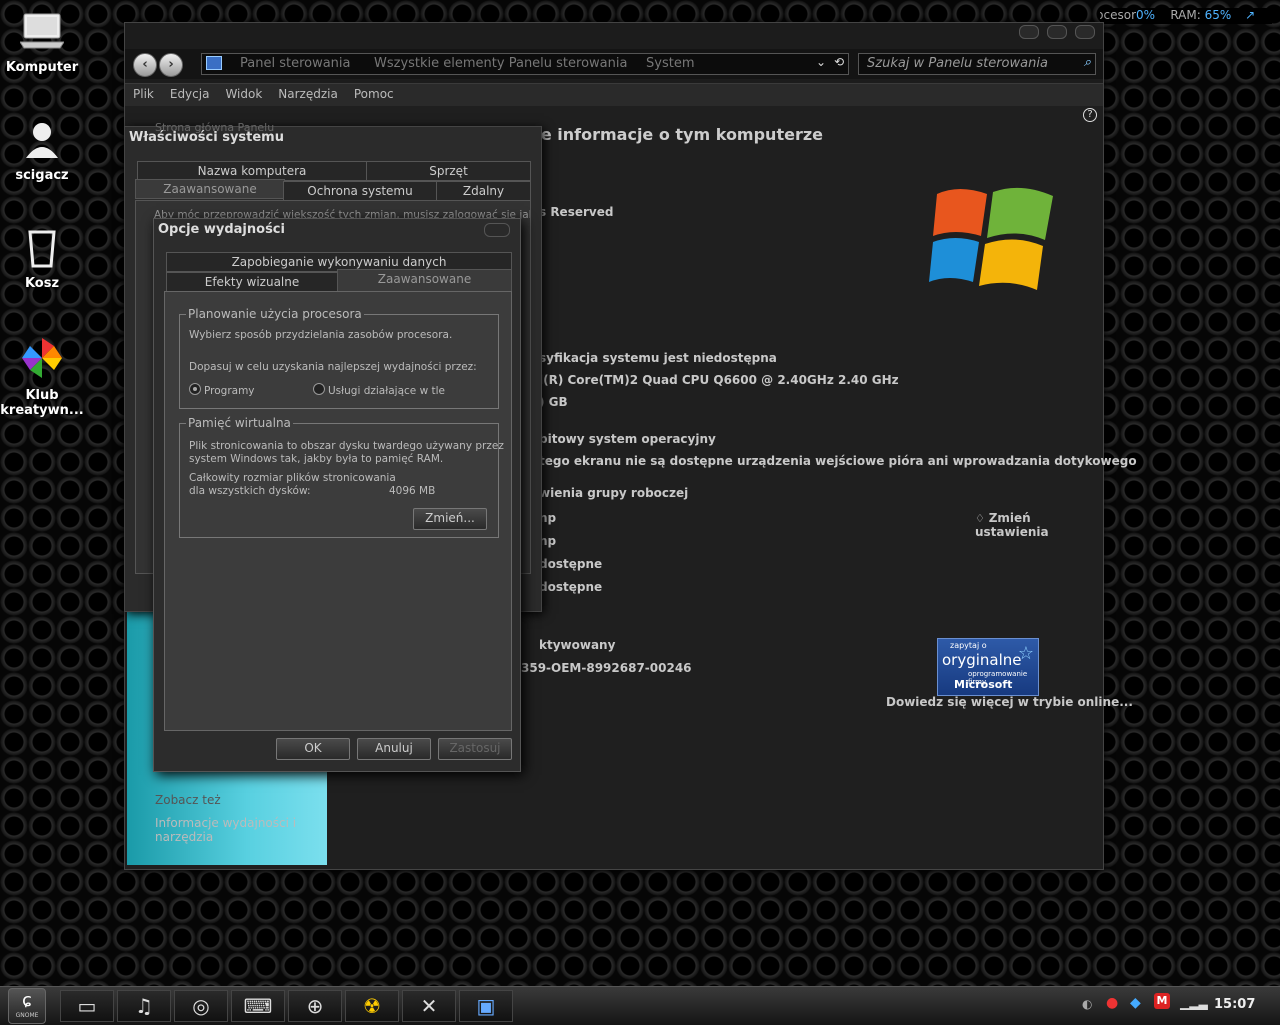 The width and height of the screenshot is (1280, 1025). What do you see at coordinates (576, 212) in the screenshot?
I see `copyright-text: s Reserved` at bounding box center [576, 212].